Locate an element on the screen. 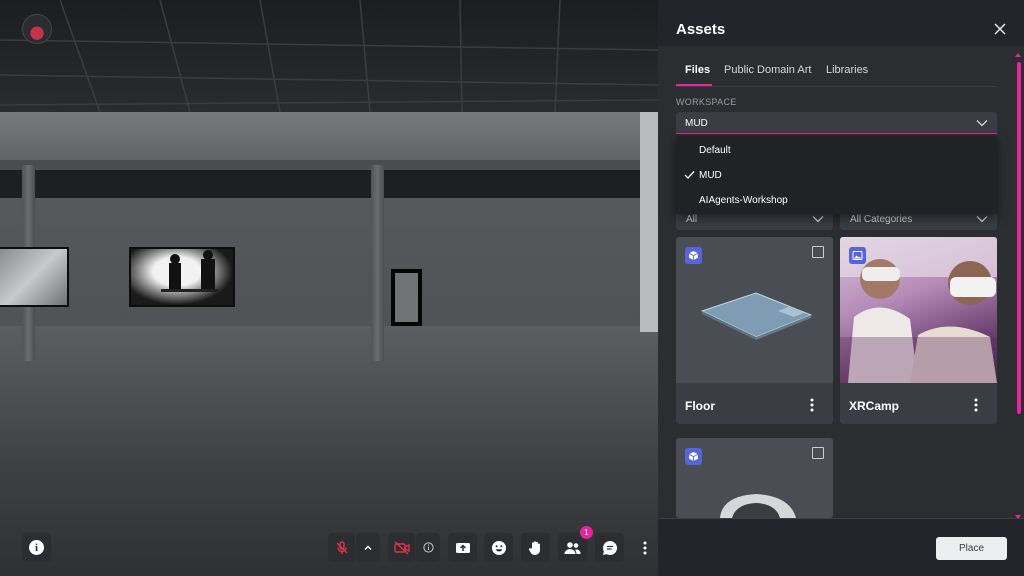  panel-title: Assets is located at coordinates (701, 29).